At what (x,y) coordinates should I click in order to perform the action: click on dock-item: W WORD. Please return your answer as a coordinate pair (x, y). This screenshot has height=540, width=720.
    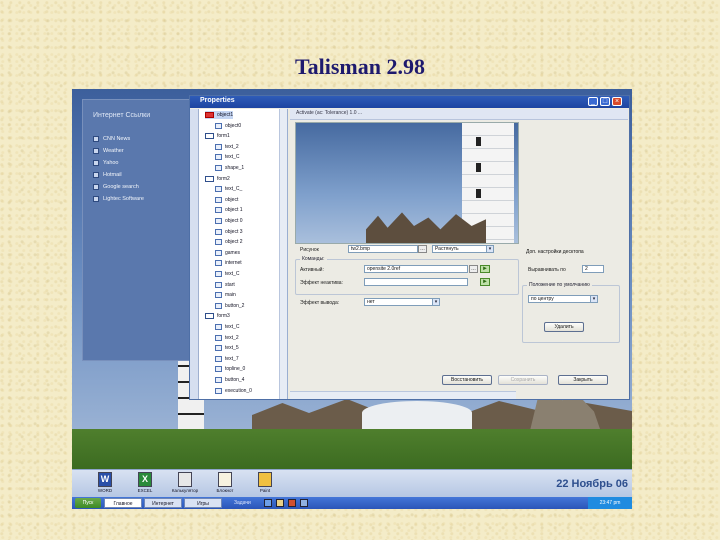
    Looking at the image, I should click on (105, 482).